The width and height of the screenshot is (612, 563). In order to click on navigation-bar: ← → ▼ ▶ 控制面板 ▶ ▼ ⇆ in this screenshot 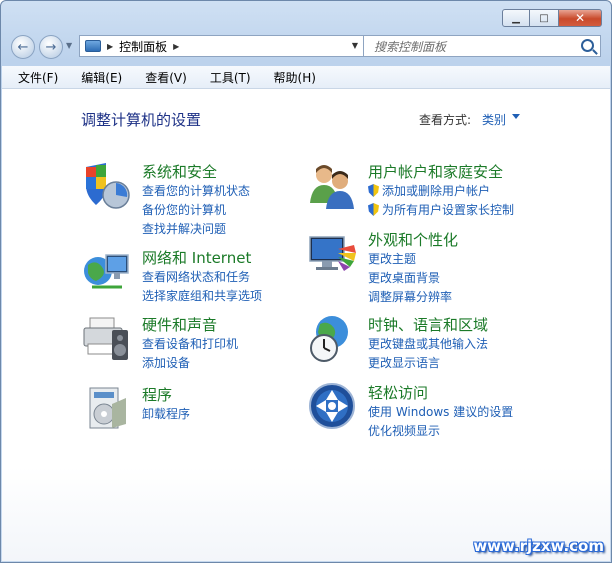, I will do `click(306, 47)`.